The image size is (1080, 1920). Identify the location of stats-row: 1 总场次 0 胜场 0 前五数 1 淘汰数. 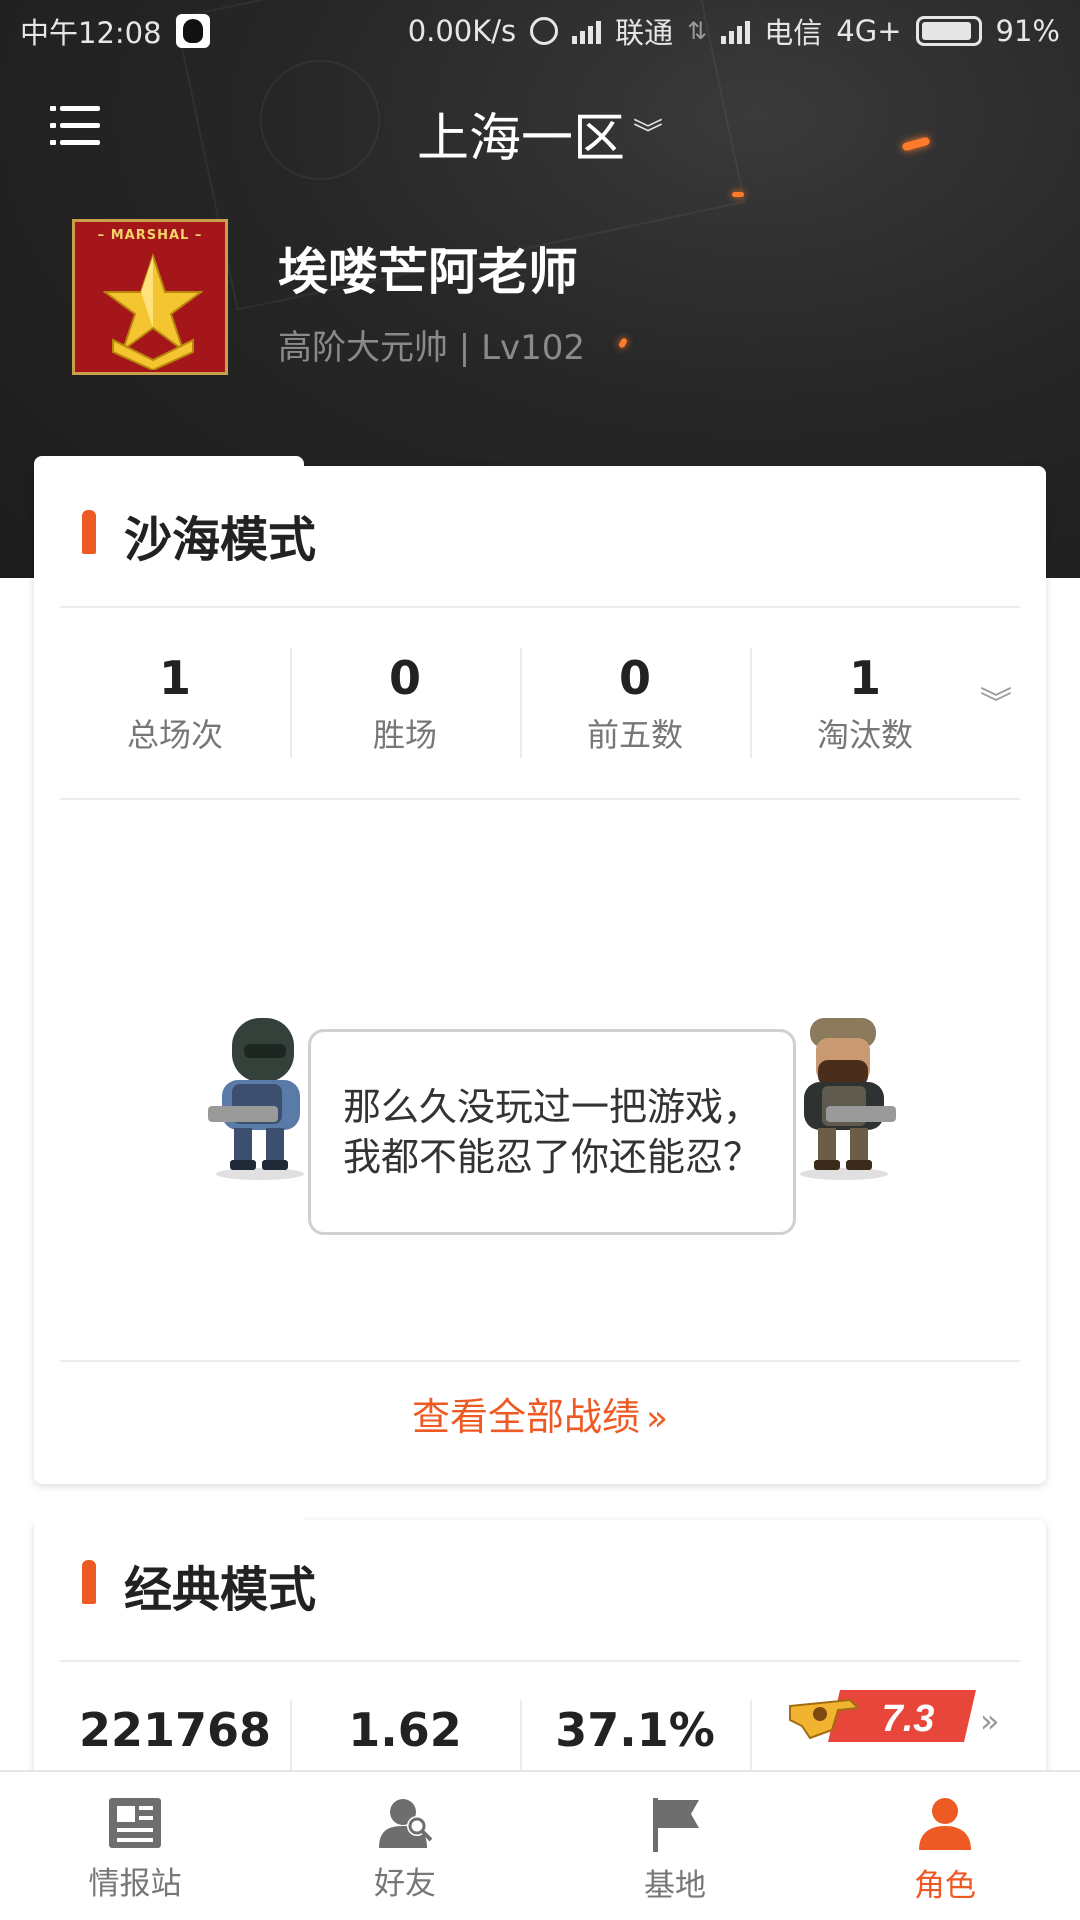
(520, 703).